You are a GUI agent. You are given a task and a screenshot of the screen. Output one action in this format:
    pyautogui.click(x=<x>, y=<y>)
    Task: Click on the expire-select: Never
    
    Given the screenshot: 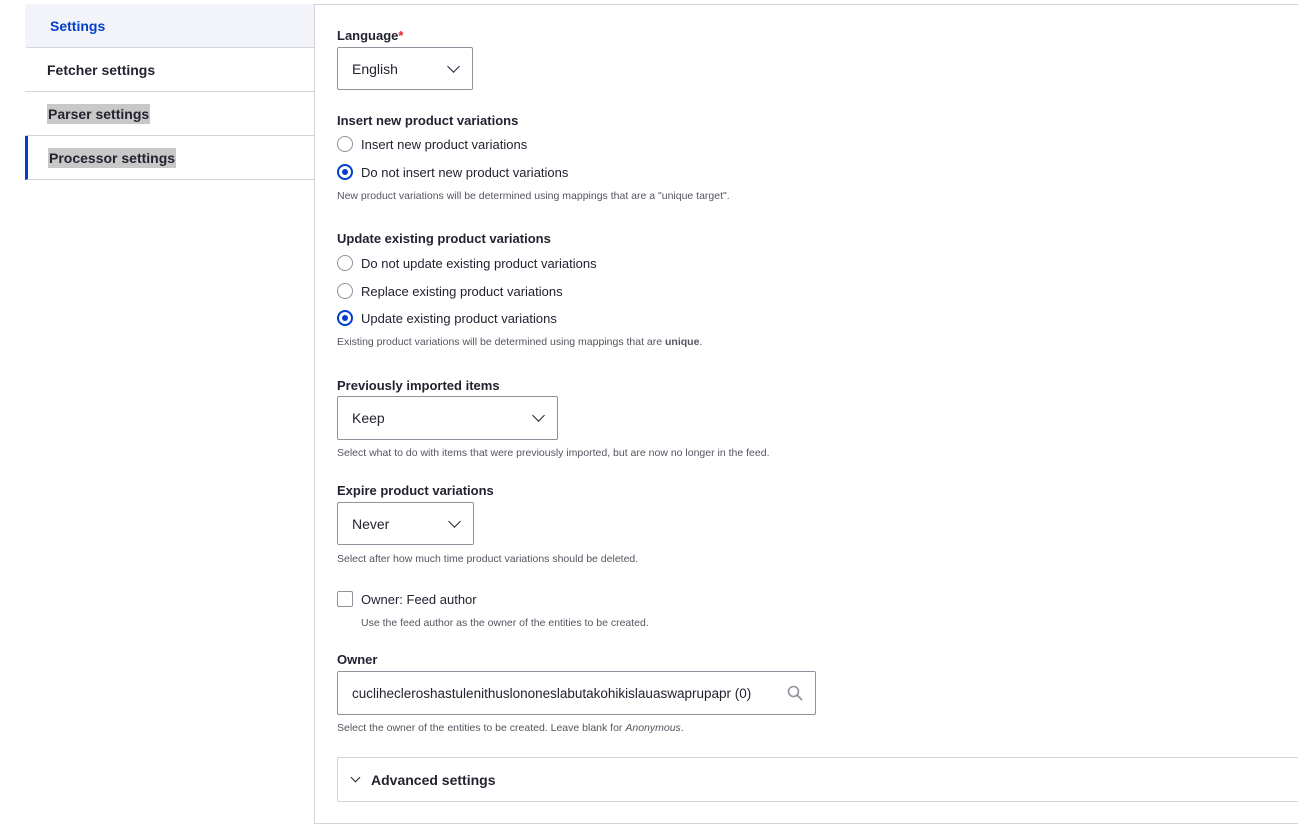 What is the action you would take?
    pyautogui.click(x=405, y=523)
    